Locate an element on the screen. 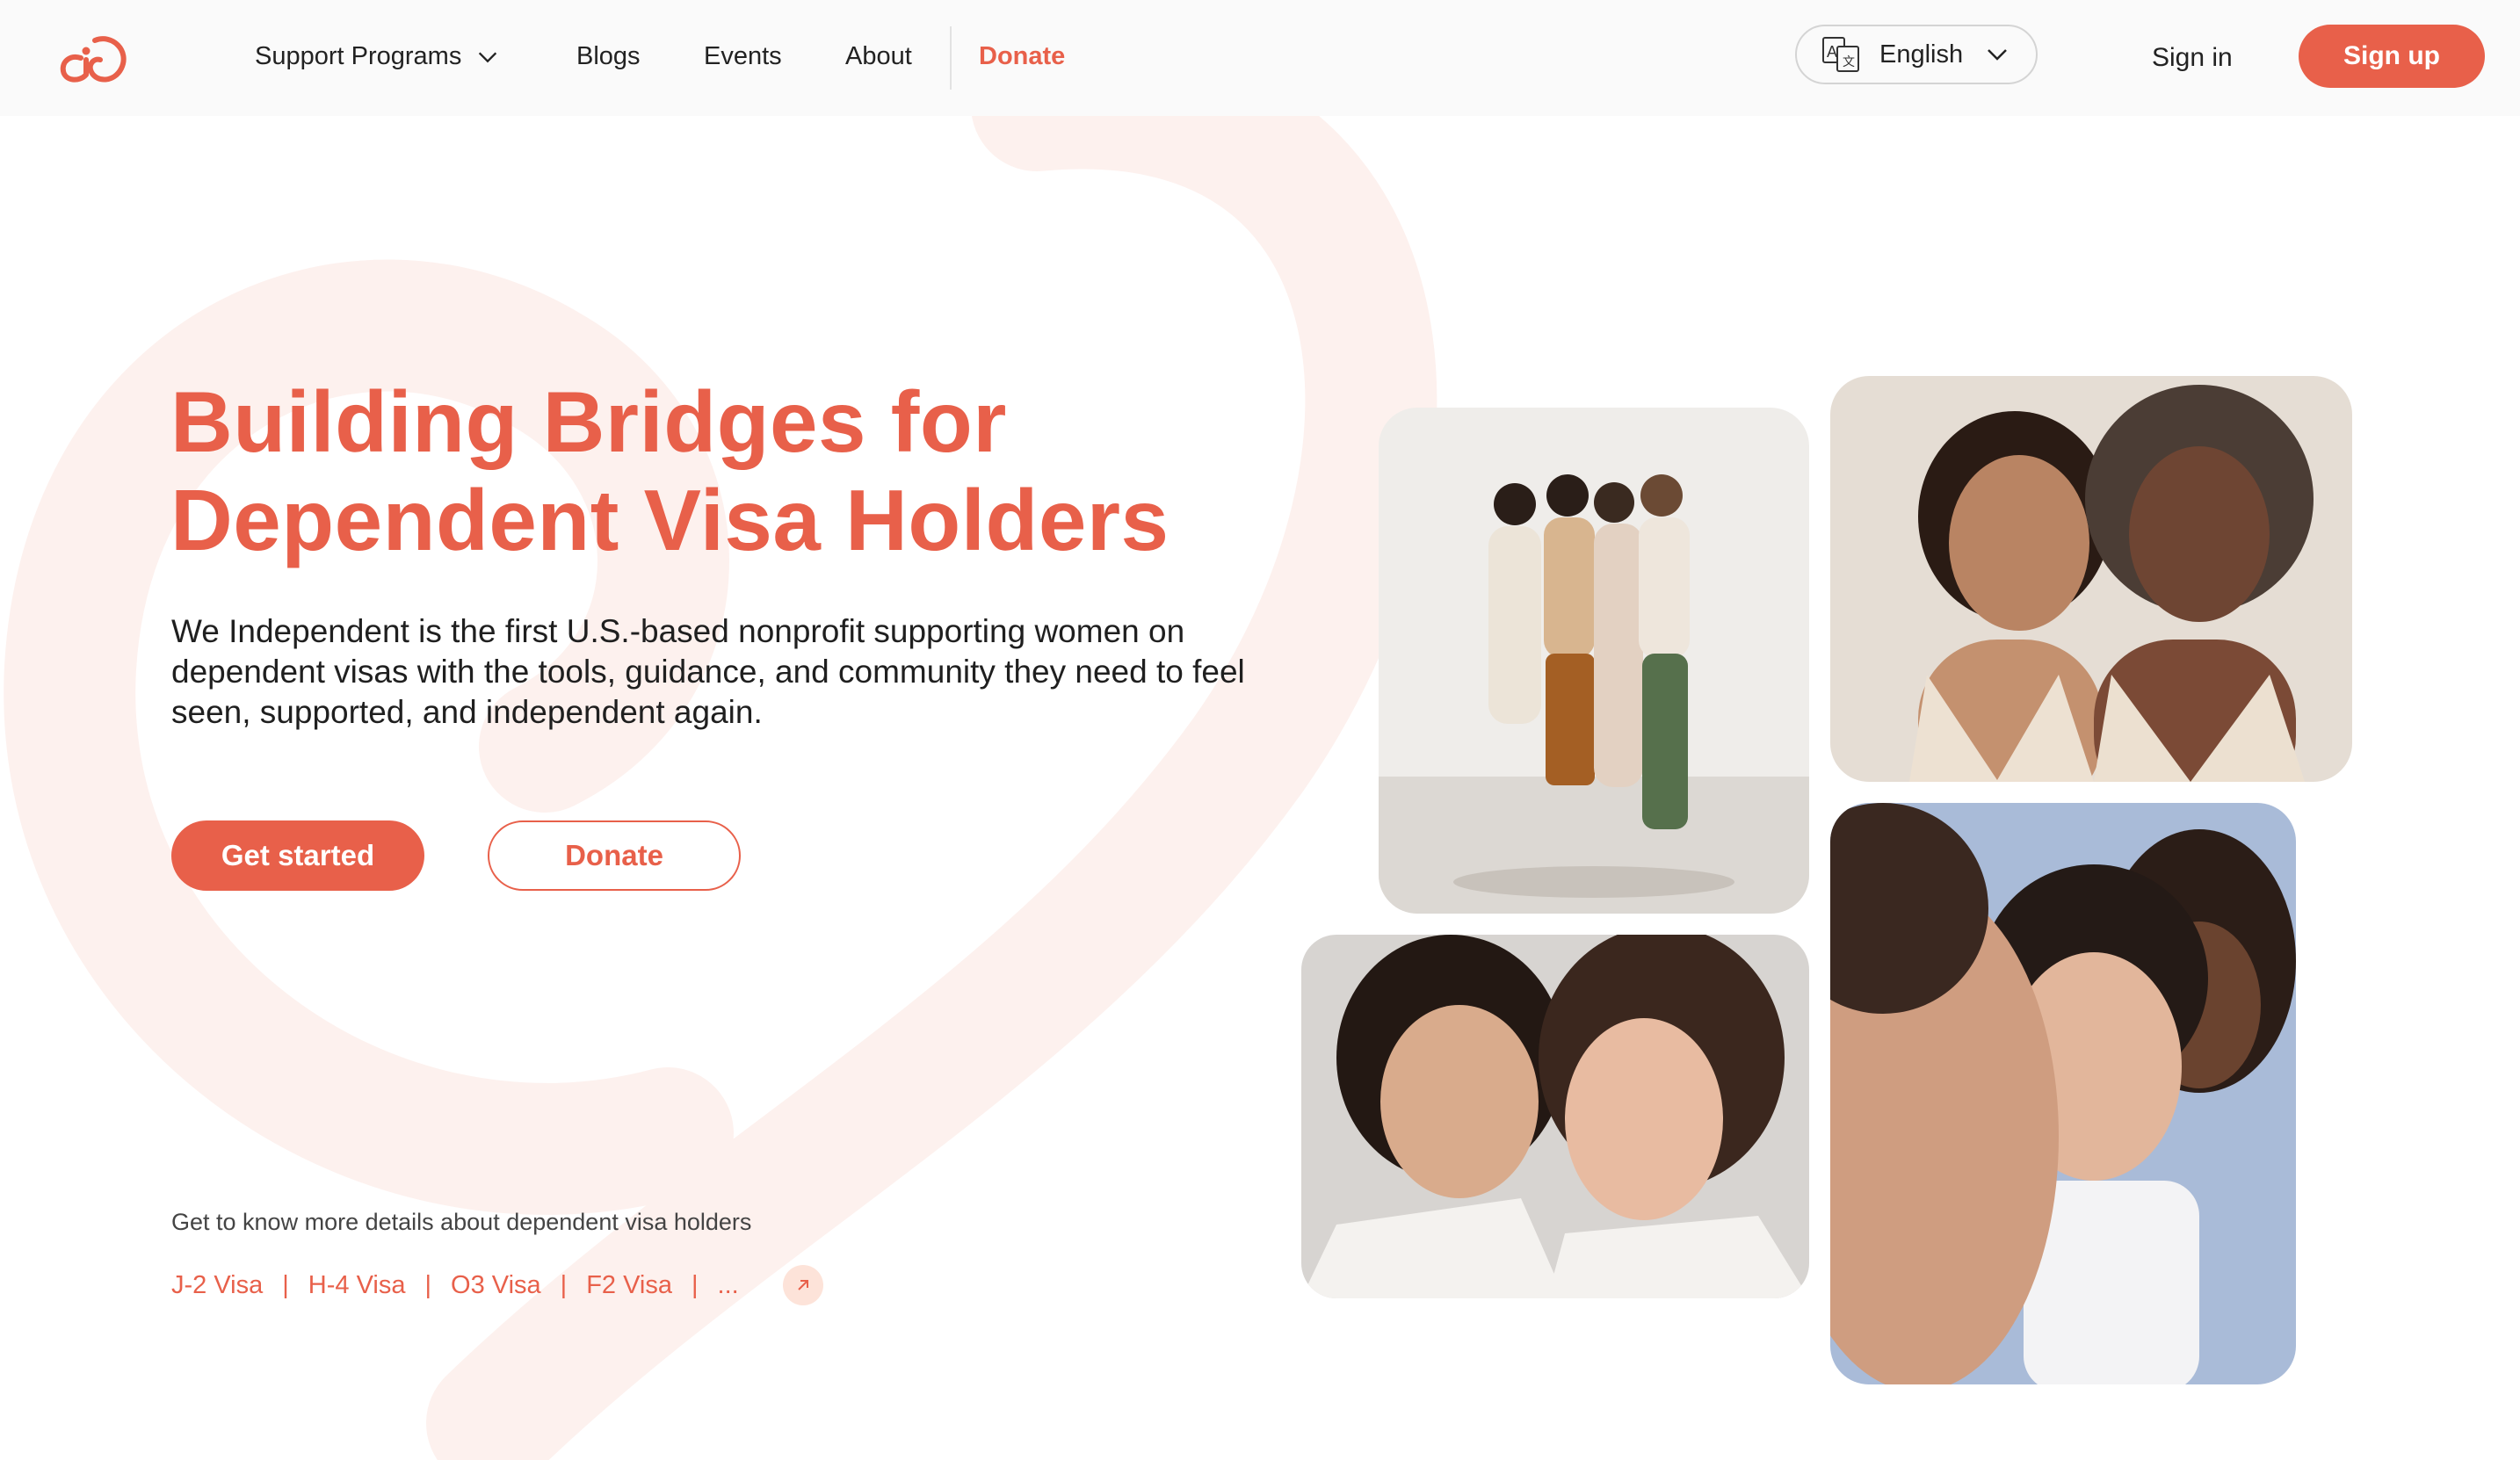 The height and width of the screenshot is (1460, 2520). nav-support-programs: Support Programs is located at coordinates (377, 56).